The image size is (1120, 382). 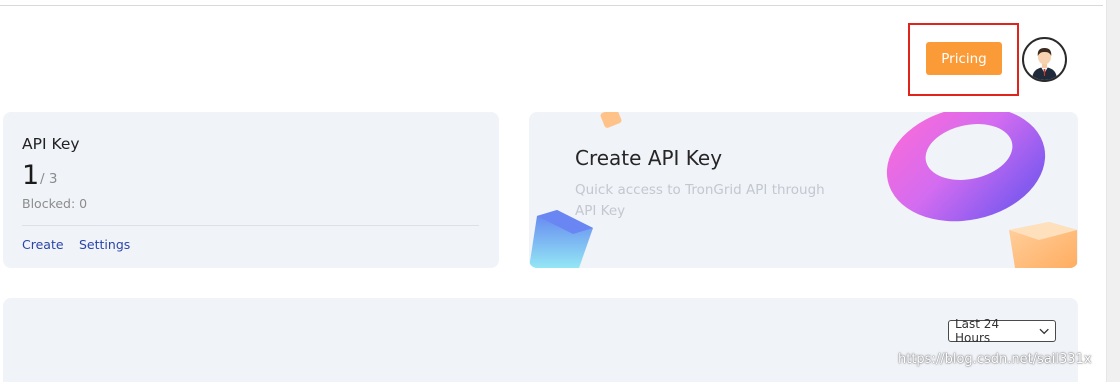 I want to click on divider, so click(x=250, y=225).